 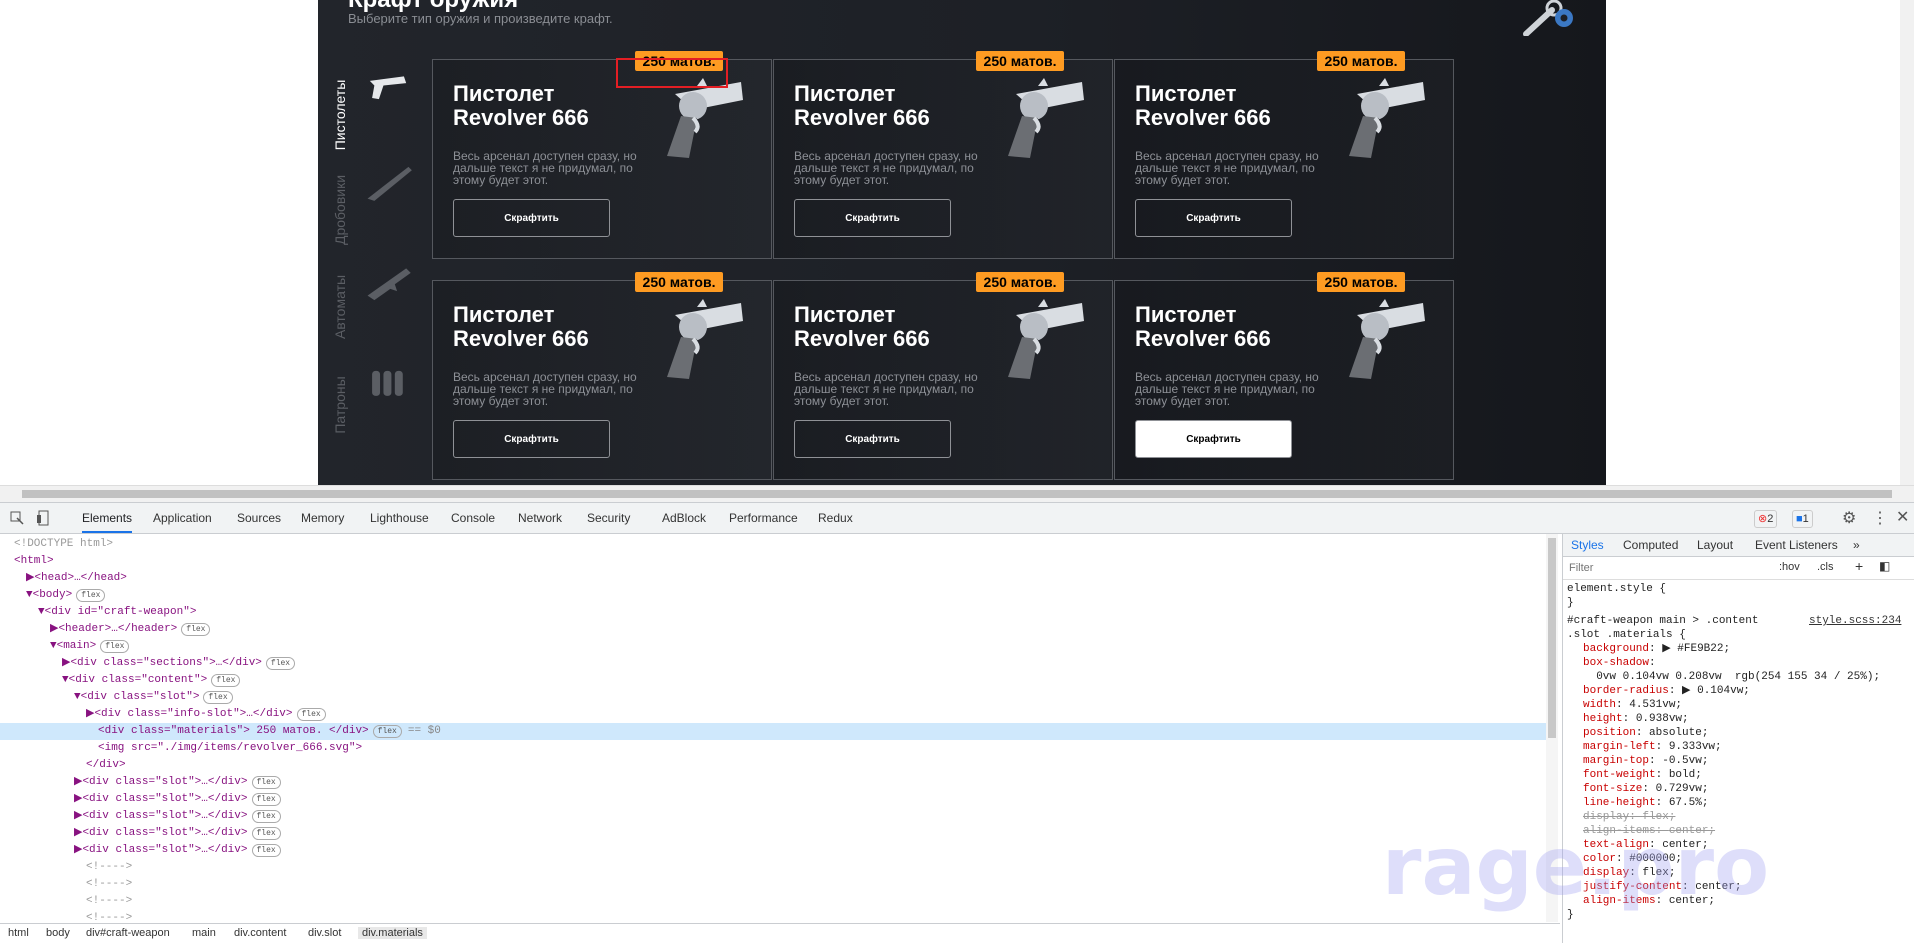 What do you see at coordinates (775, 629) in the screenshot?
I see `dom-node-line: ▶<header>…</header> flex` at bounding box center [775, 629].